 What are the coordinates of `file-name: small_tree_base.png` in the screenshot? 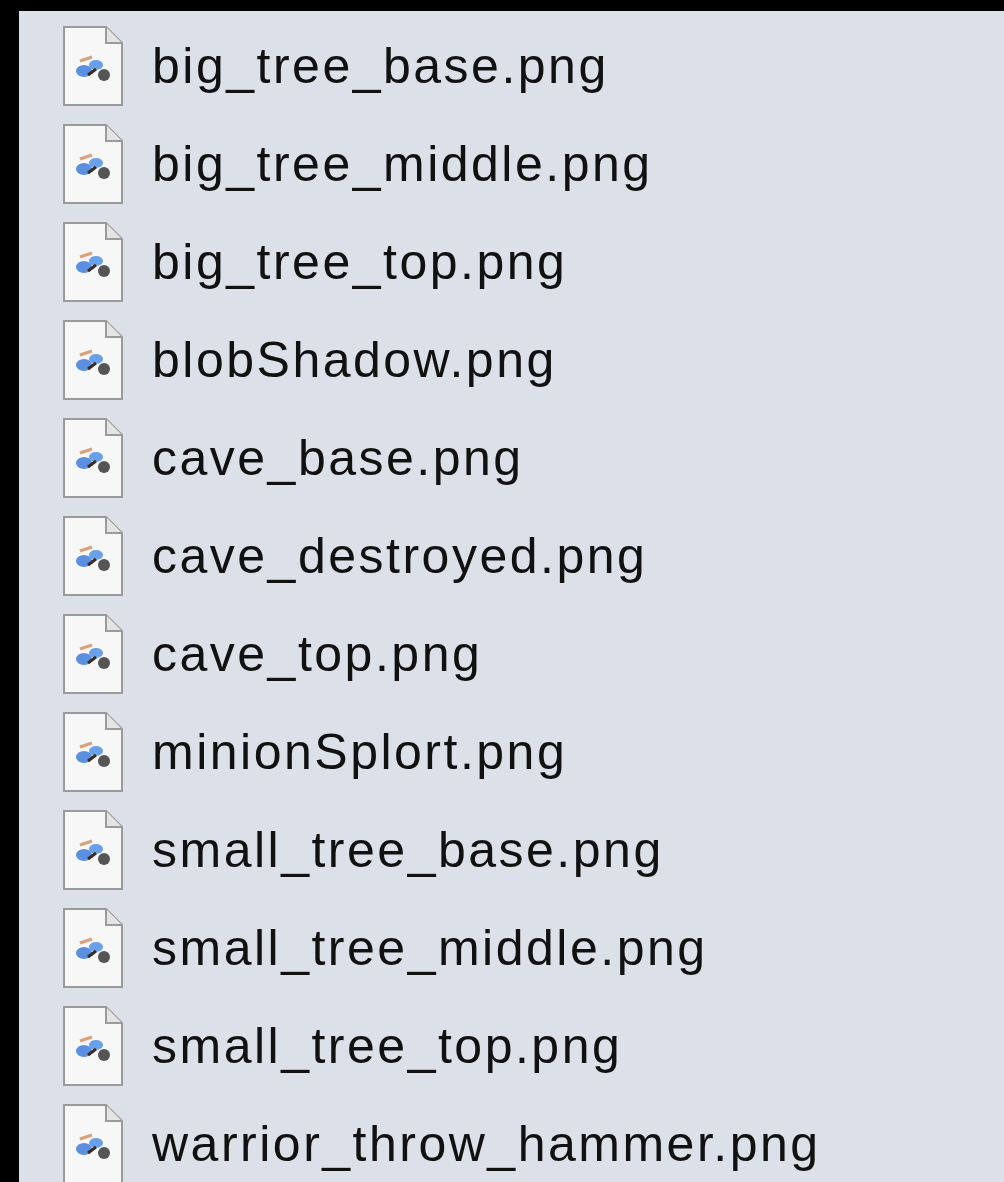 It's located at (408, 850).